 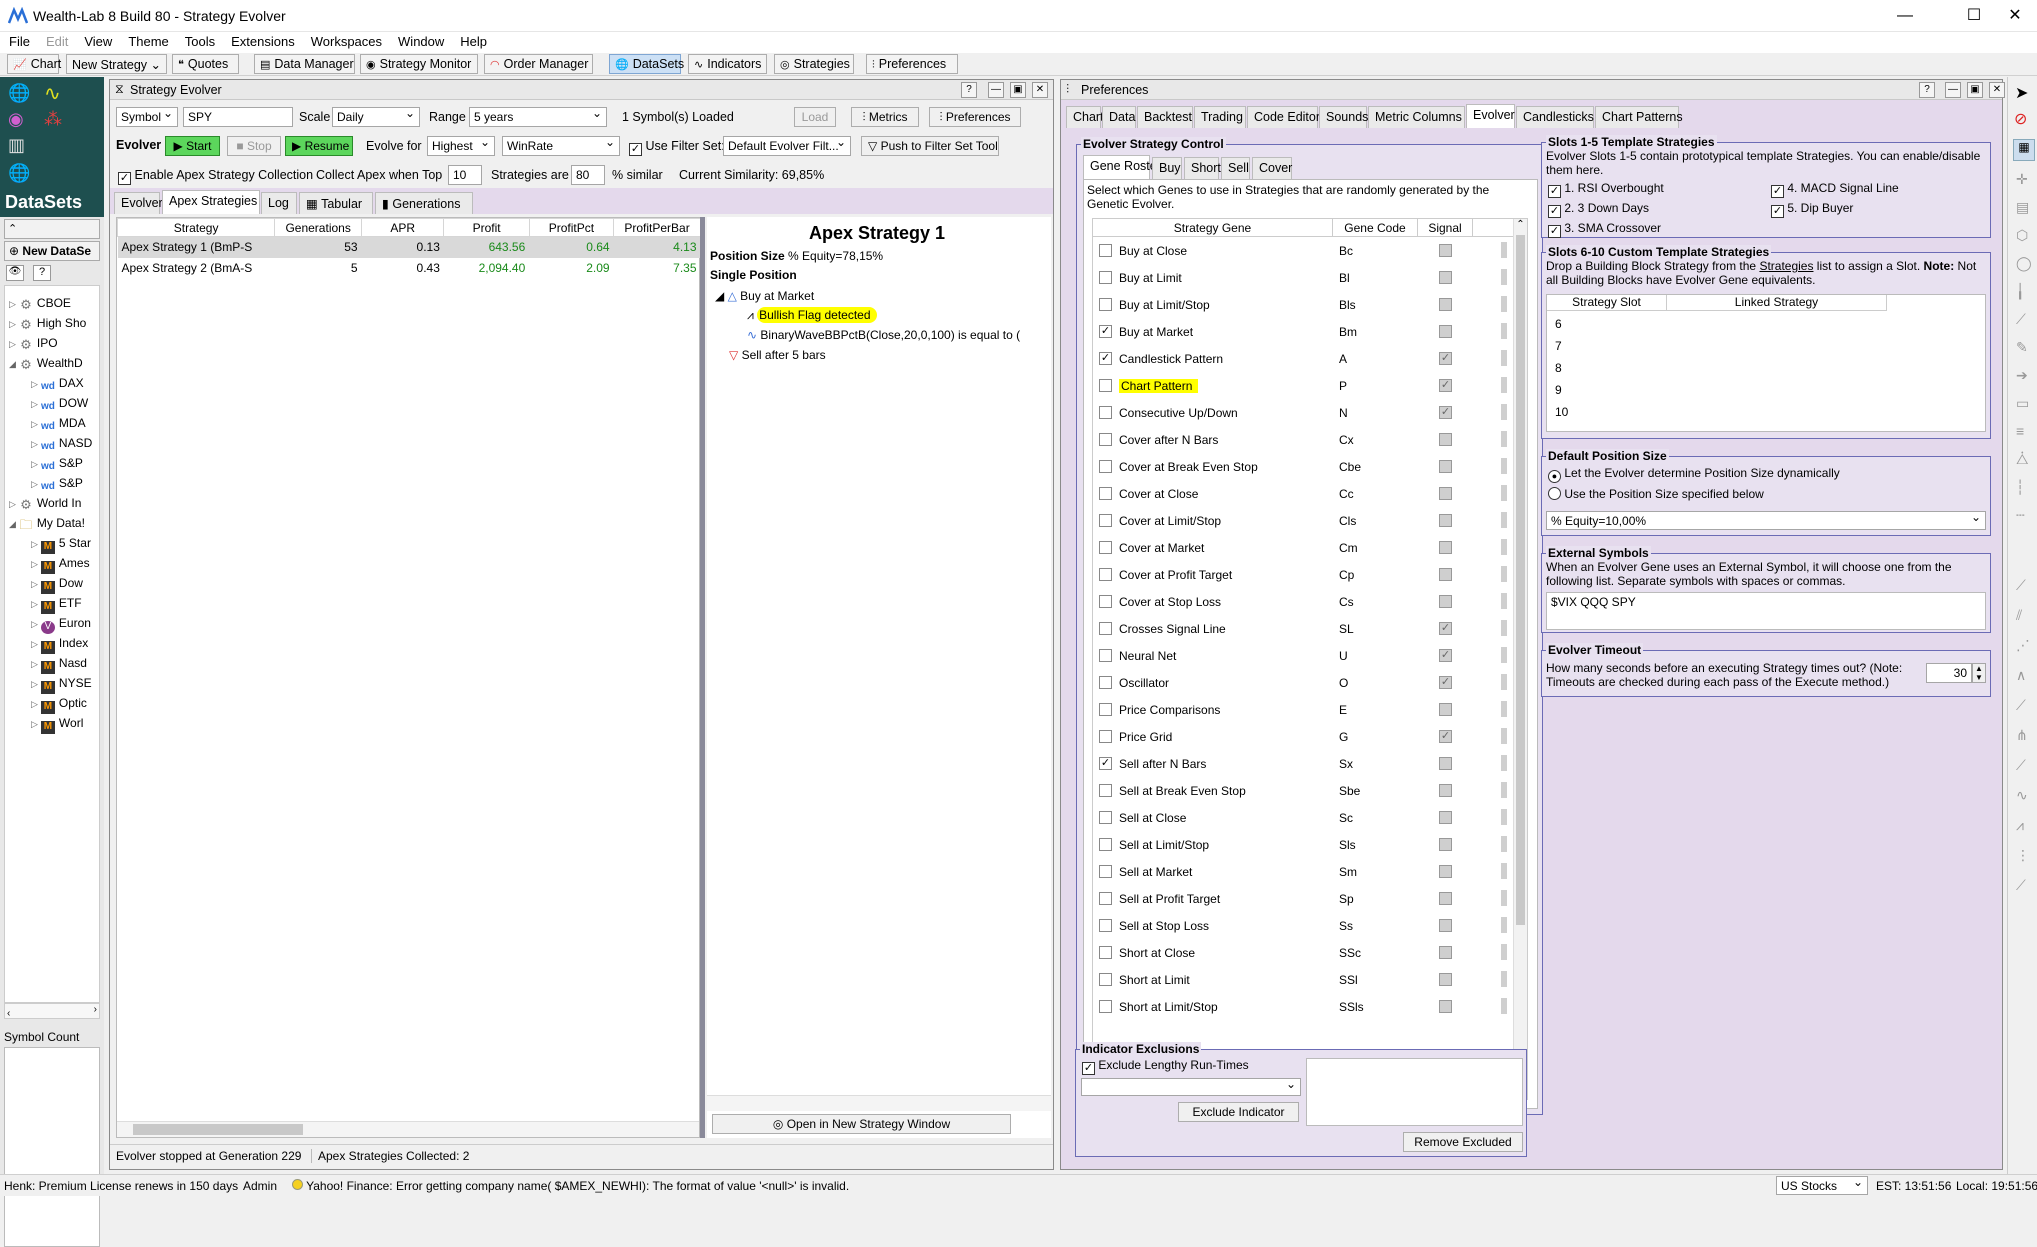 What do you see at coordinates (1604, 229) in the screenshot?
I see `slot3-checkbox: 3. SMA Crossover` at bounding box center [1604, 229].